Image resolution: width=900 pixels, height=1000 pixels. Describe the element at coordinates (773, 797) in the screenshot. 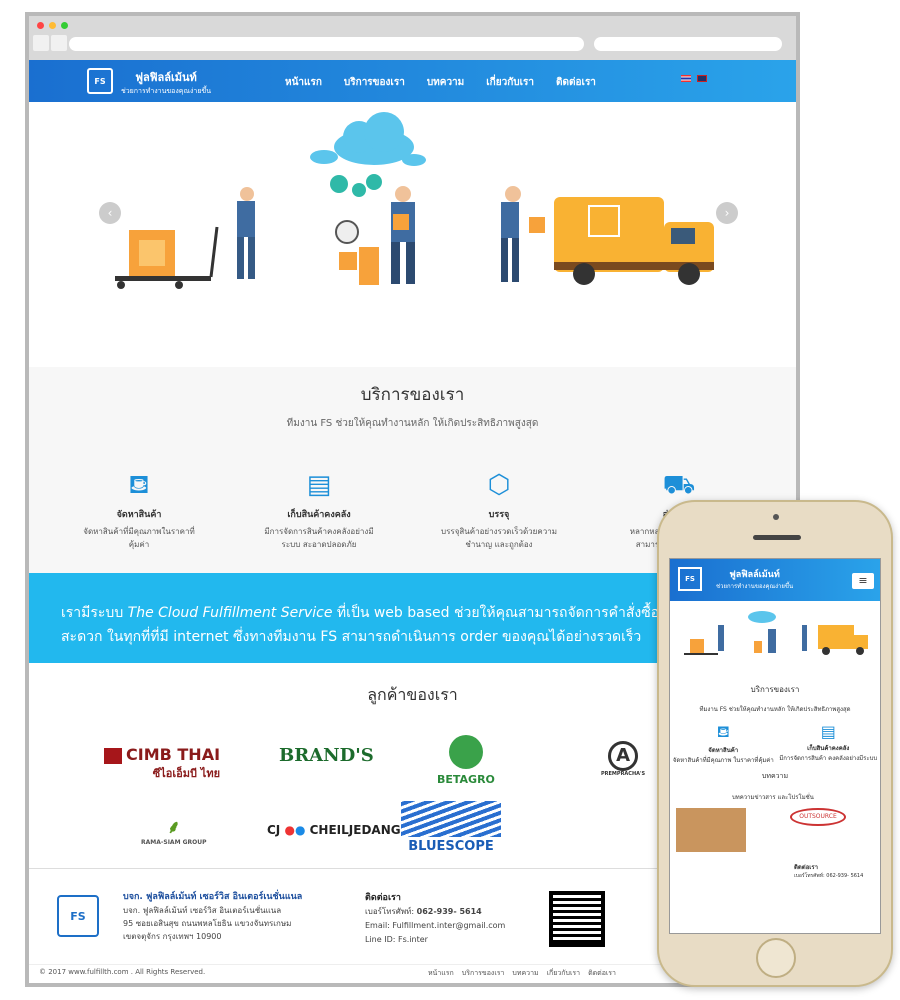

I see `mobile-articles-subtitle: บทความข่าวสาร และโปรโมชั่น` at that location.